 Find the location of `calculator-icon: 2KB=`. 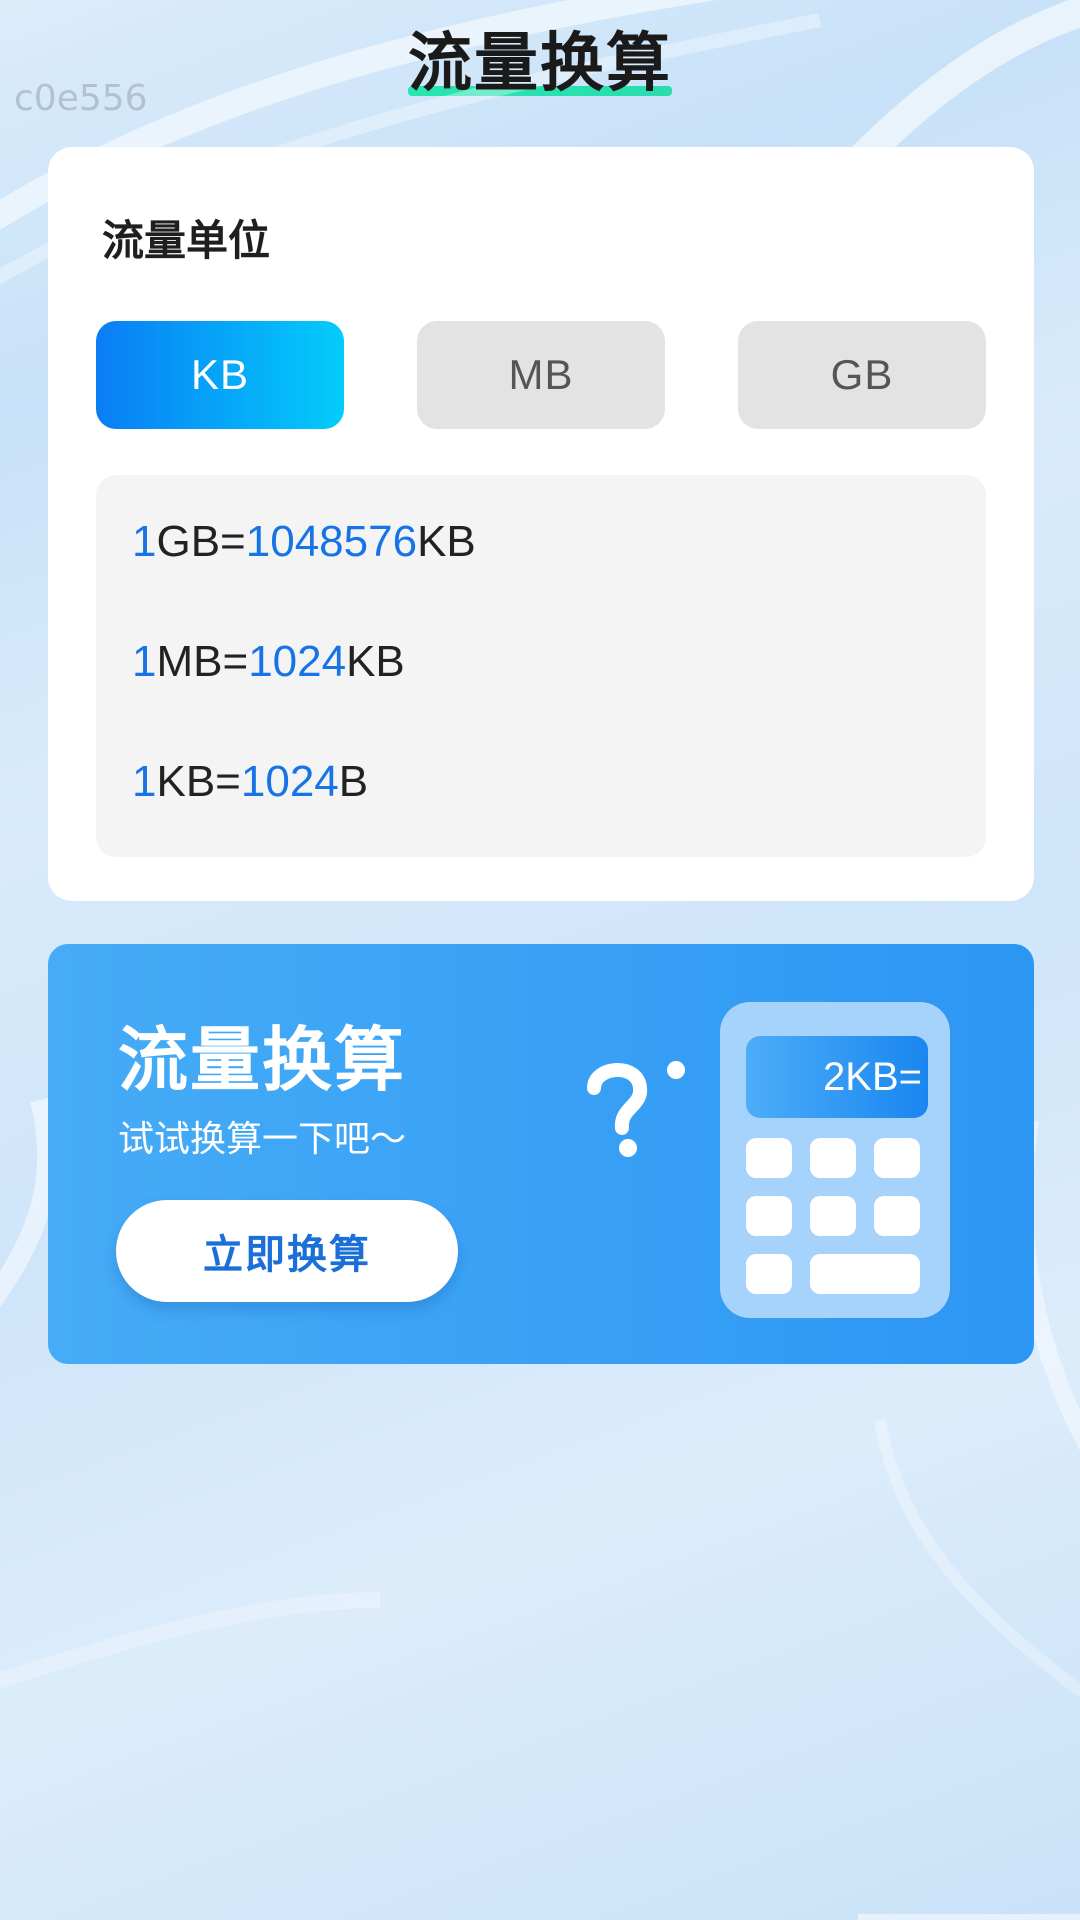

calculator-icon: 2KB= is located at coordinates (835, 1160).